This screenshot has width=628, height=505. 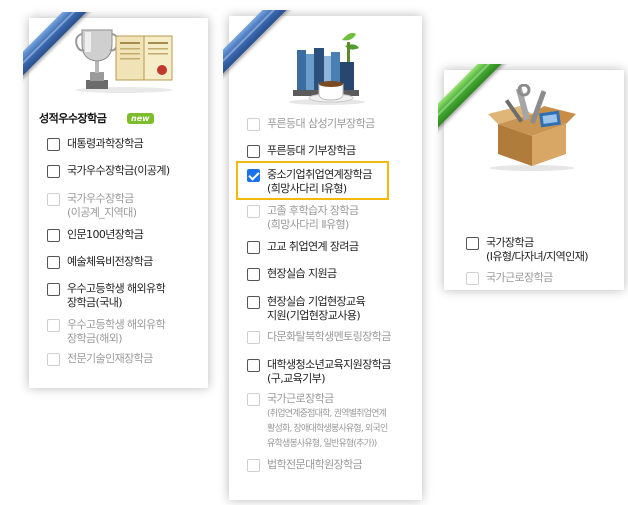 I want to click on checkbox-item: 인문100년장학금, so click(x=95, y=235).